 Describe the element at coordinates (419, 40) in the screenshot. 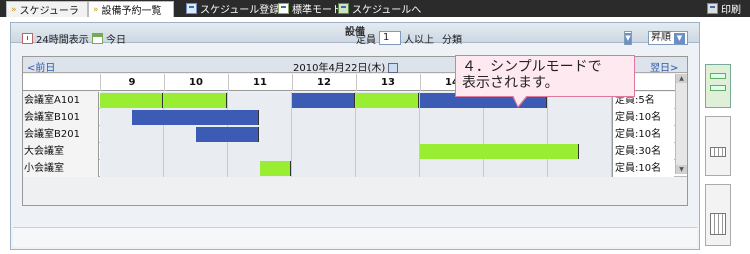

I see `capacity-suffix: 人以上` at that location.